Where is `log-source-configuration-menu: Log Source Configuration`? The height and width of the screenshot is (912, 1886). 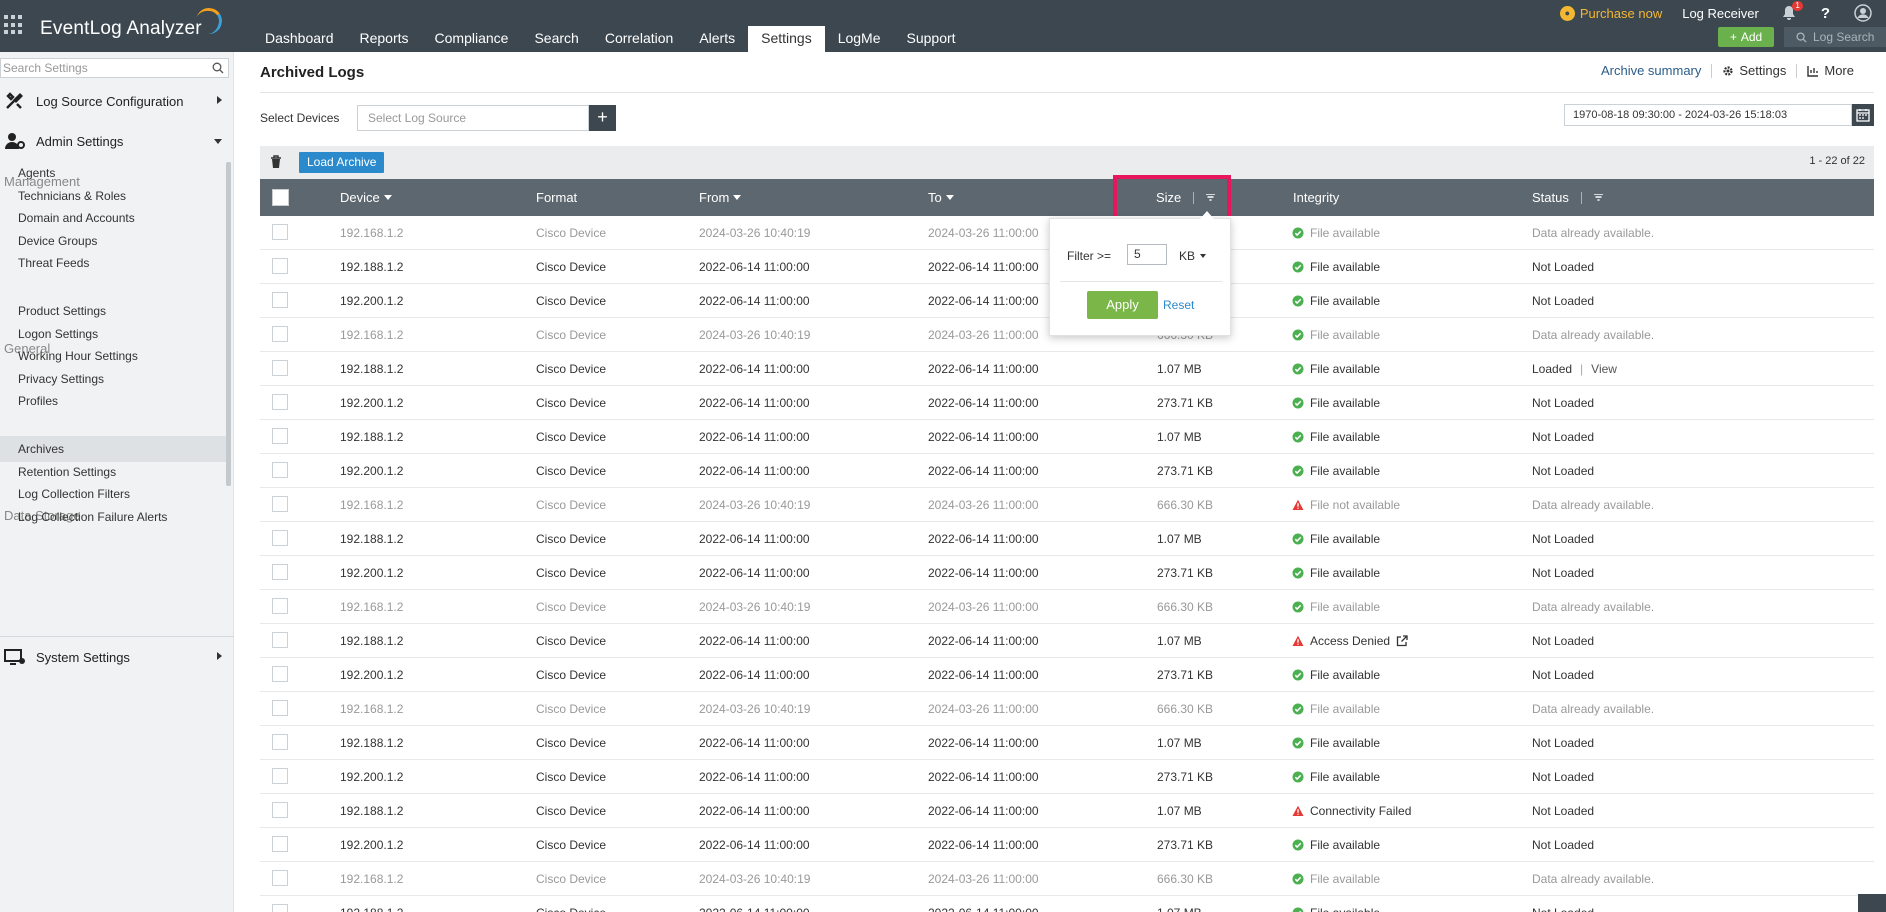
log-source-configuration-menu: Log Source Configuration is located at coordinates (117, 101).